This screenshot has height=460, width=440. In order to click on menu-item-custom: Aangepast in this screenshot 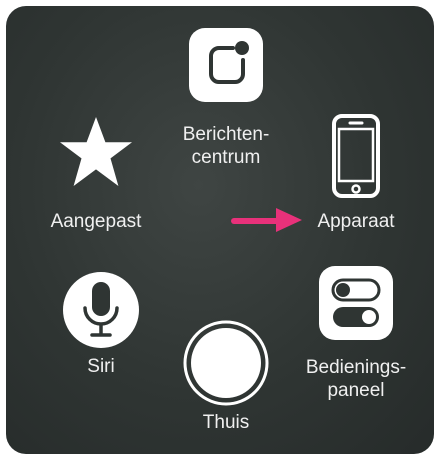, I will do `click(96, 179)`.